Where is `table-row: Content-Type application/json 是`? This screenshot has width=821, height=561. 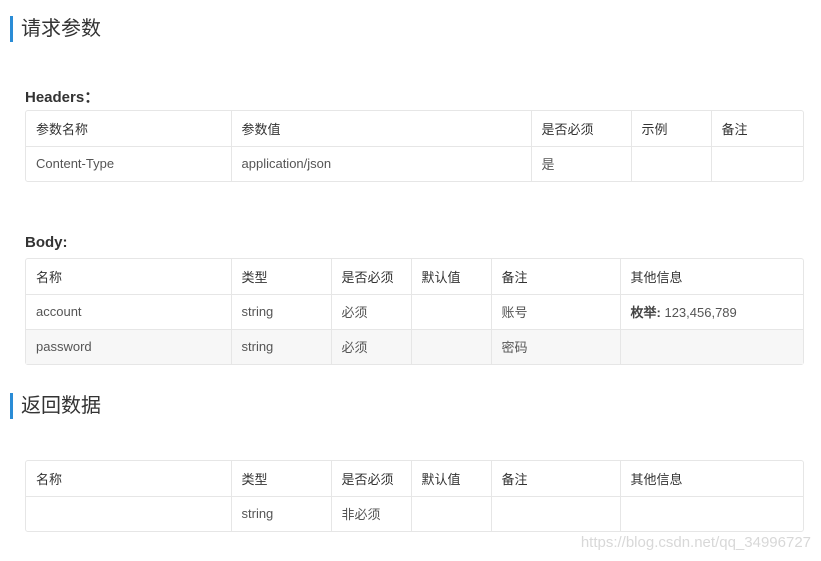 table-row: Content-Type application/json 是 is located at coordinates (414, 163).